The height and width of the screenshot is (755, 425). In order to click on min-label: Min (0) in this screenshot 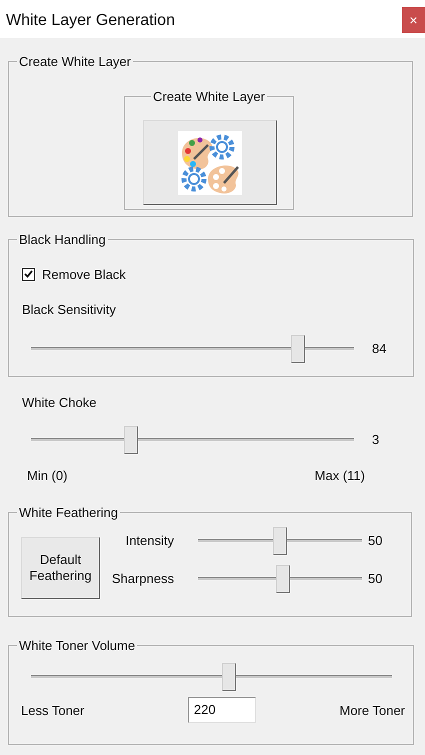, I will do `click(47, 475)`.